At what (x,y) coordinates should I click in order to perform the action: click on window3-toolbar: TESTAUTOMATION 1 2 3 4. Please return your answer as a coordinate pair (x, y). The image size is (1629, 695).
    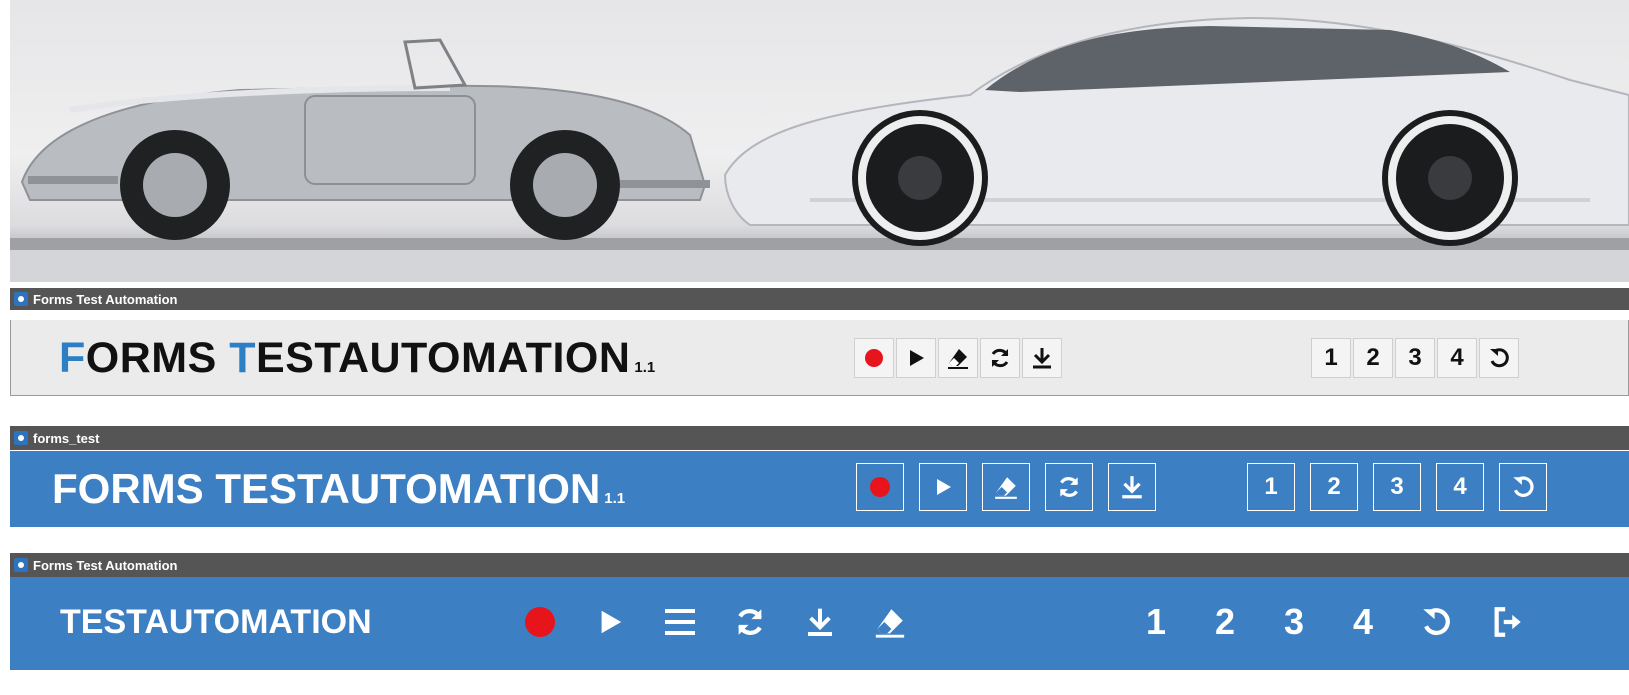
    Looking at the image, I should click on (819, 623).